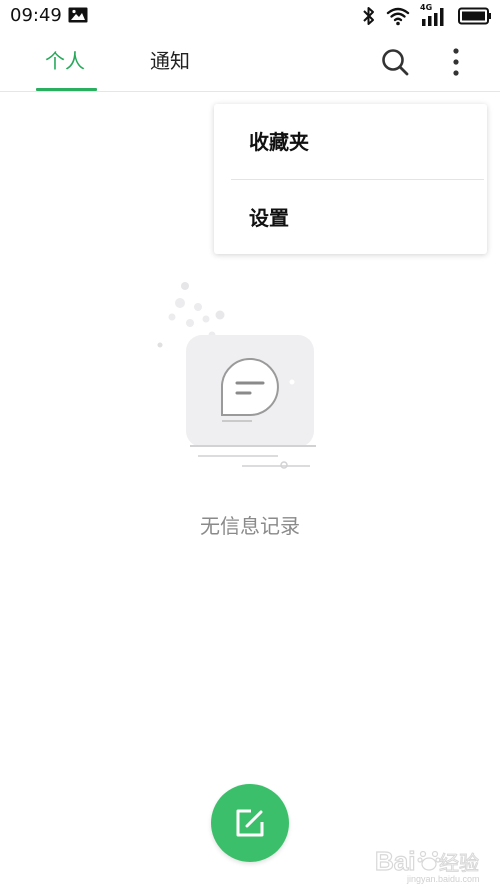 Image resolution: width=500 pixels, height=889 pixels. Describe the element at coordinates (170, 61) in the screenshot. I see `tab-notifications: 通知` at that location.